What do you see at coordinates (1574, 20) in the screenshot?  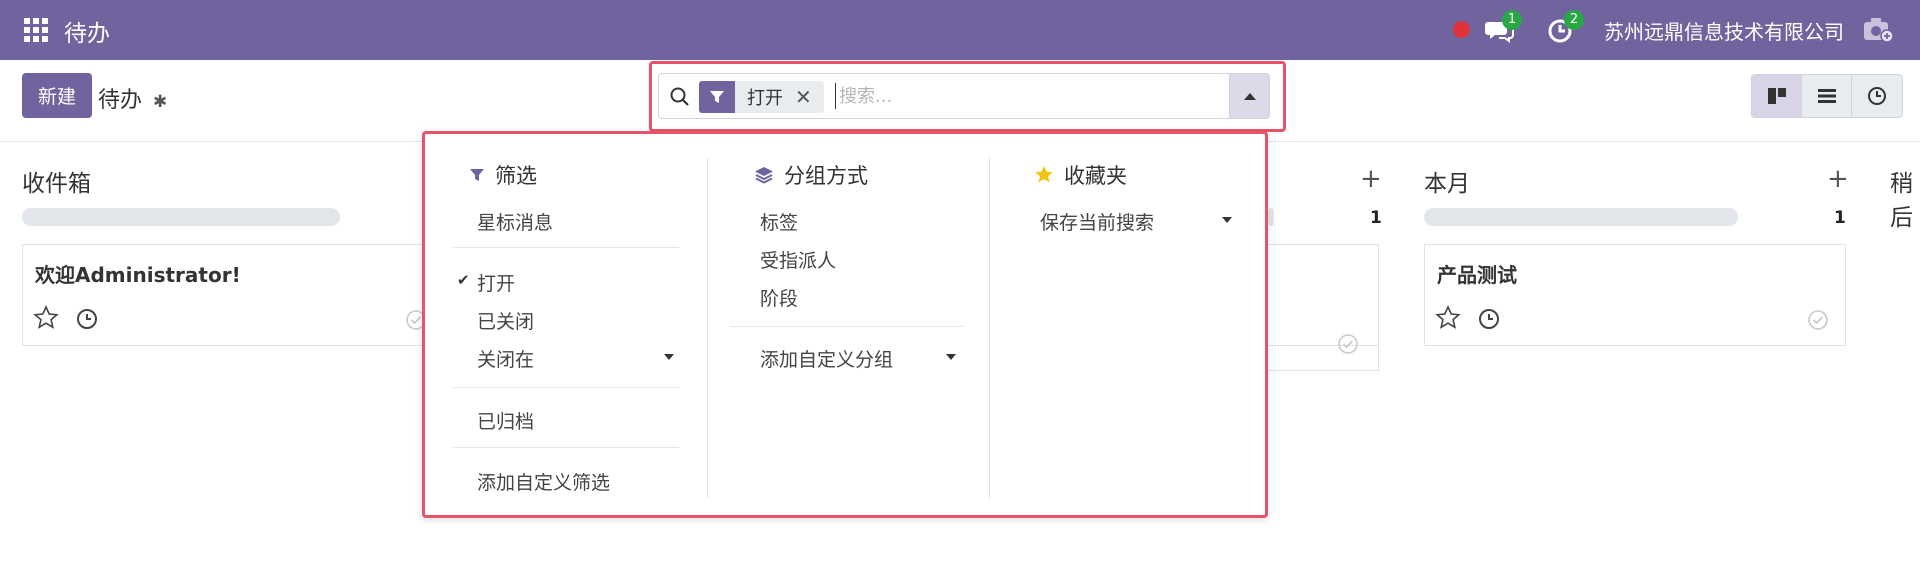 I see `activity-badge: 2` at bounding box center [1574, 20].